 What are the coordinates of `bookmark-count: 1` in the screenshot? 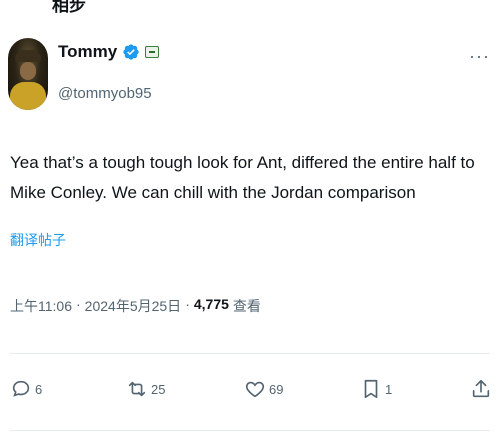 It's located at (389, 389).